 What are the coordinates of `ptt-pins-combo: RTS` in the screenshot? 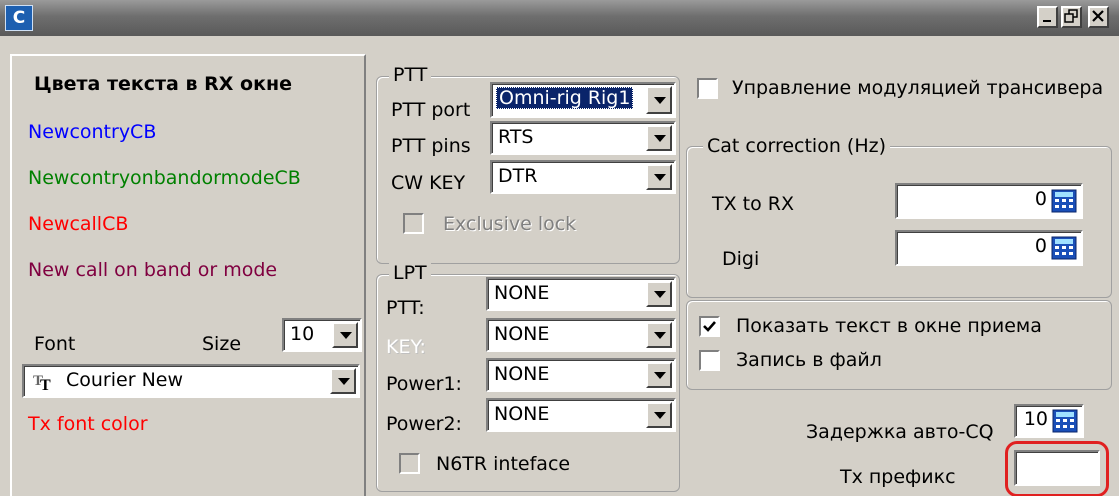 It's located at (583, 138).